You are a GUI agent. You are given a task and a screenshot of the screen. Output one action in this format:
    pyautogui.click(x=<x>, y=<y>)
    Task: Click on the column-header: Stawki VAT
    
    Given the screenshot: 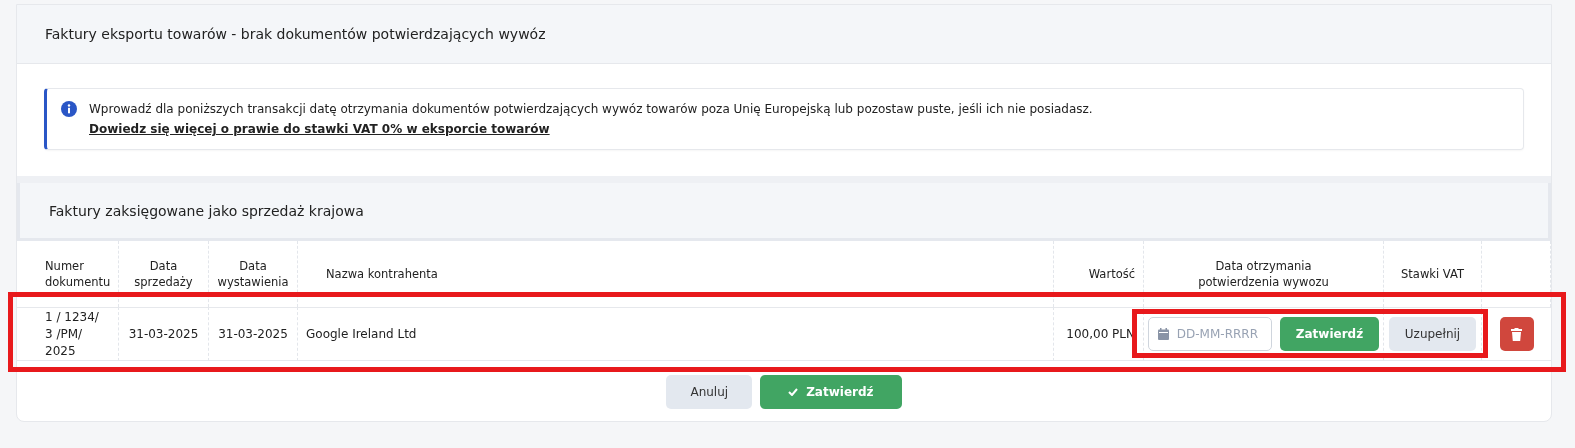 What is the action you would take?
    pyautogui.click(x=1433, y=274)
    